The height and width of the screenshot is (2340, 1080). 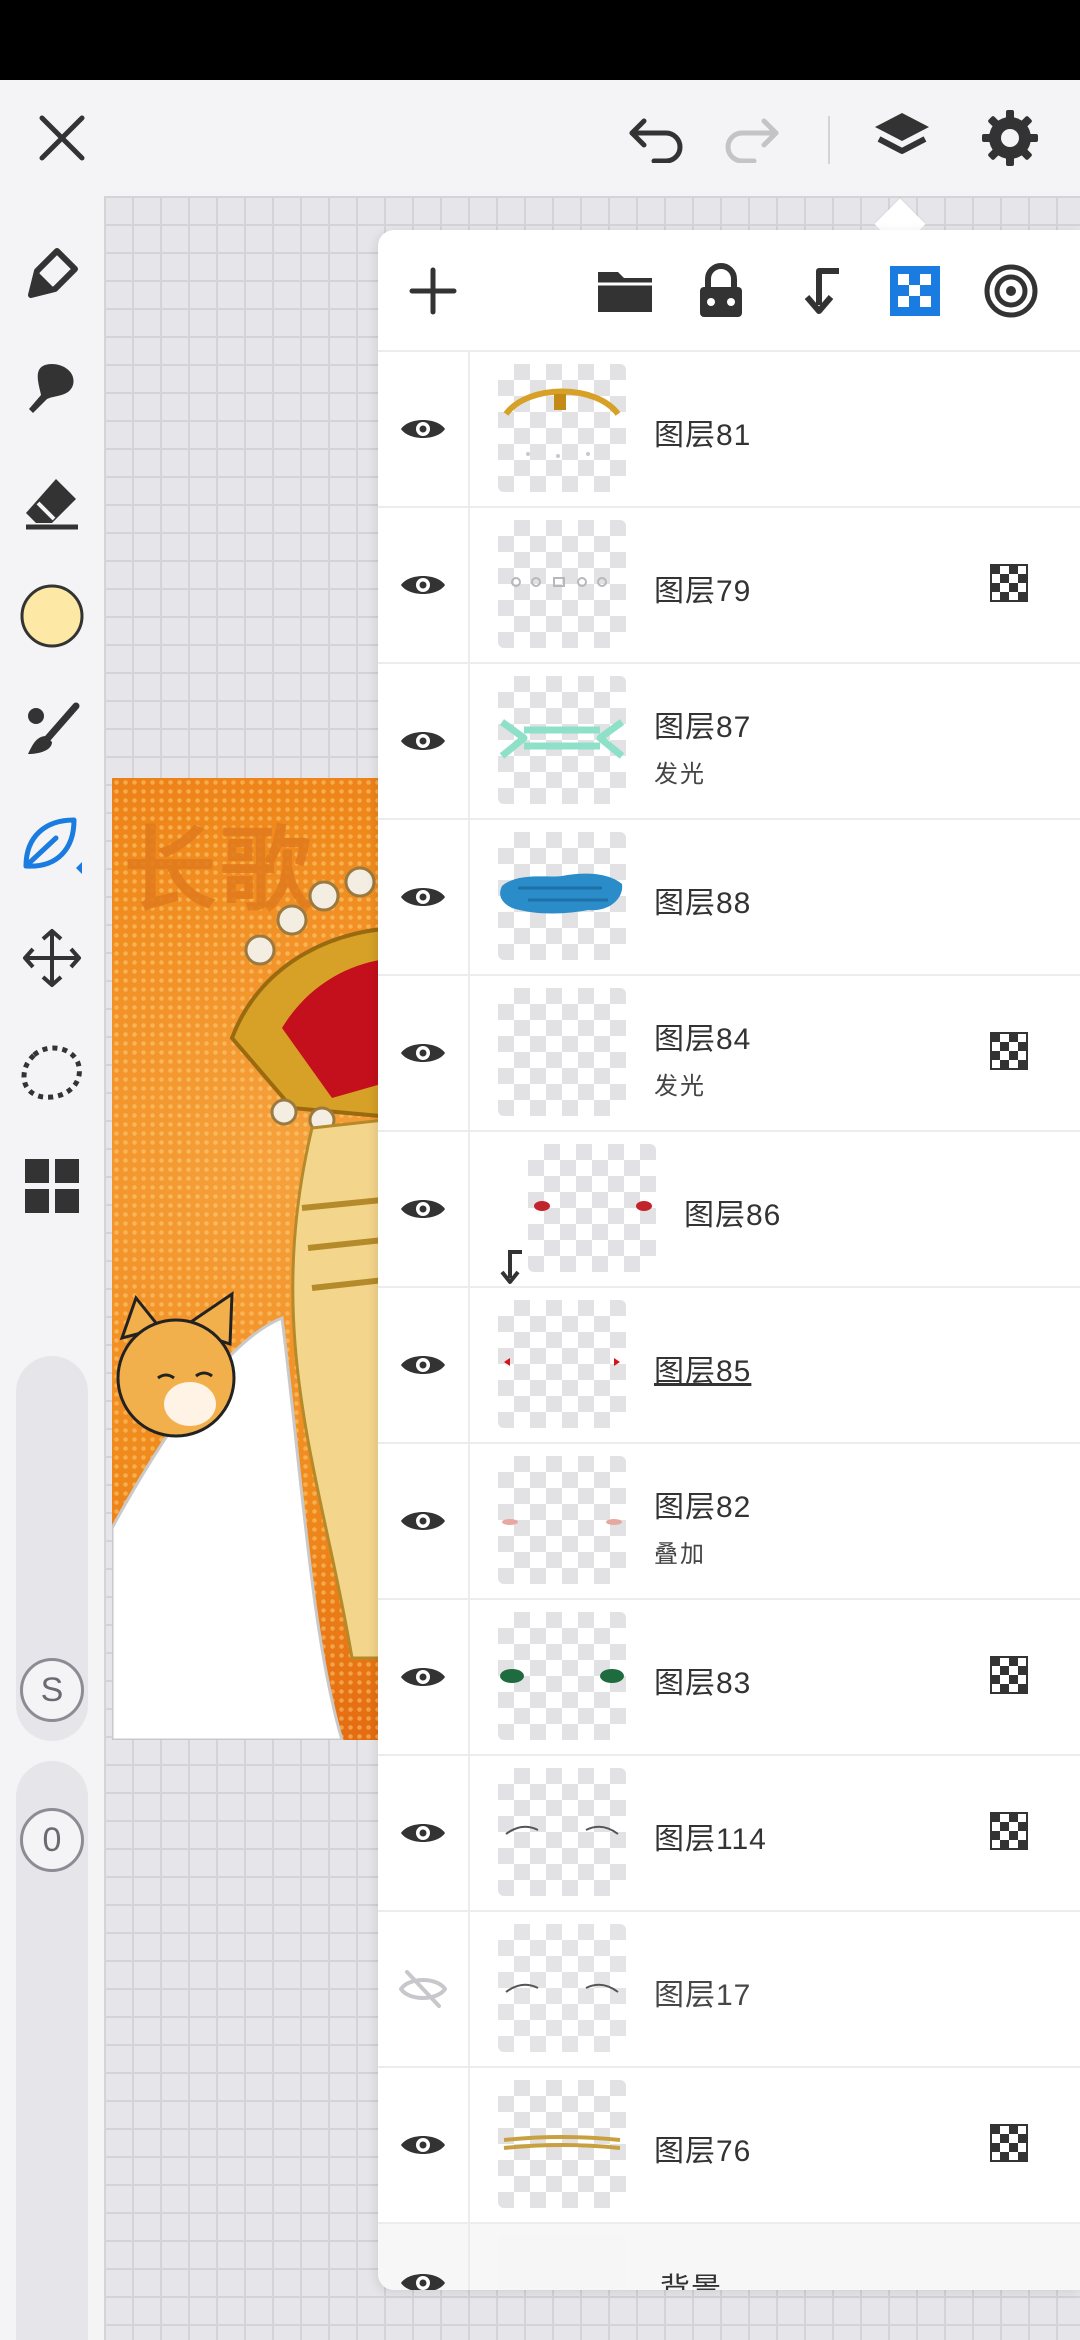 I want to click on layer-row: 图层114, so click(x=729, y=1834).